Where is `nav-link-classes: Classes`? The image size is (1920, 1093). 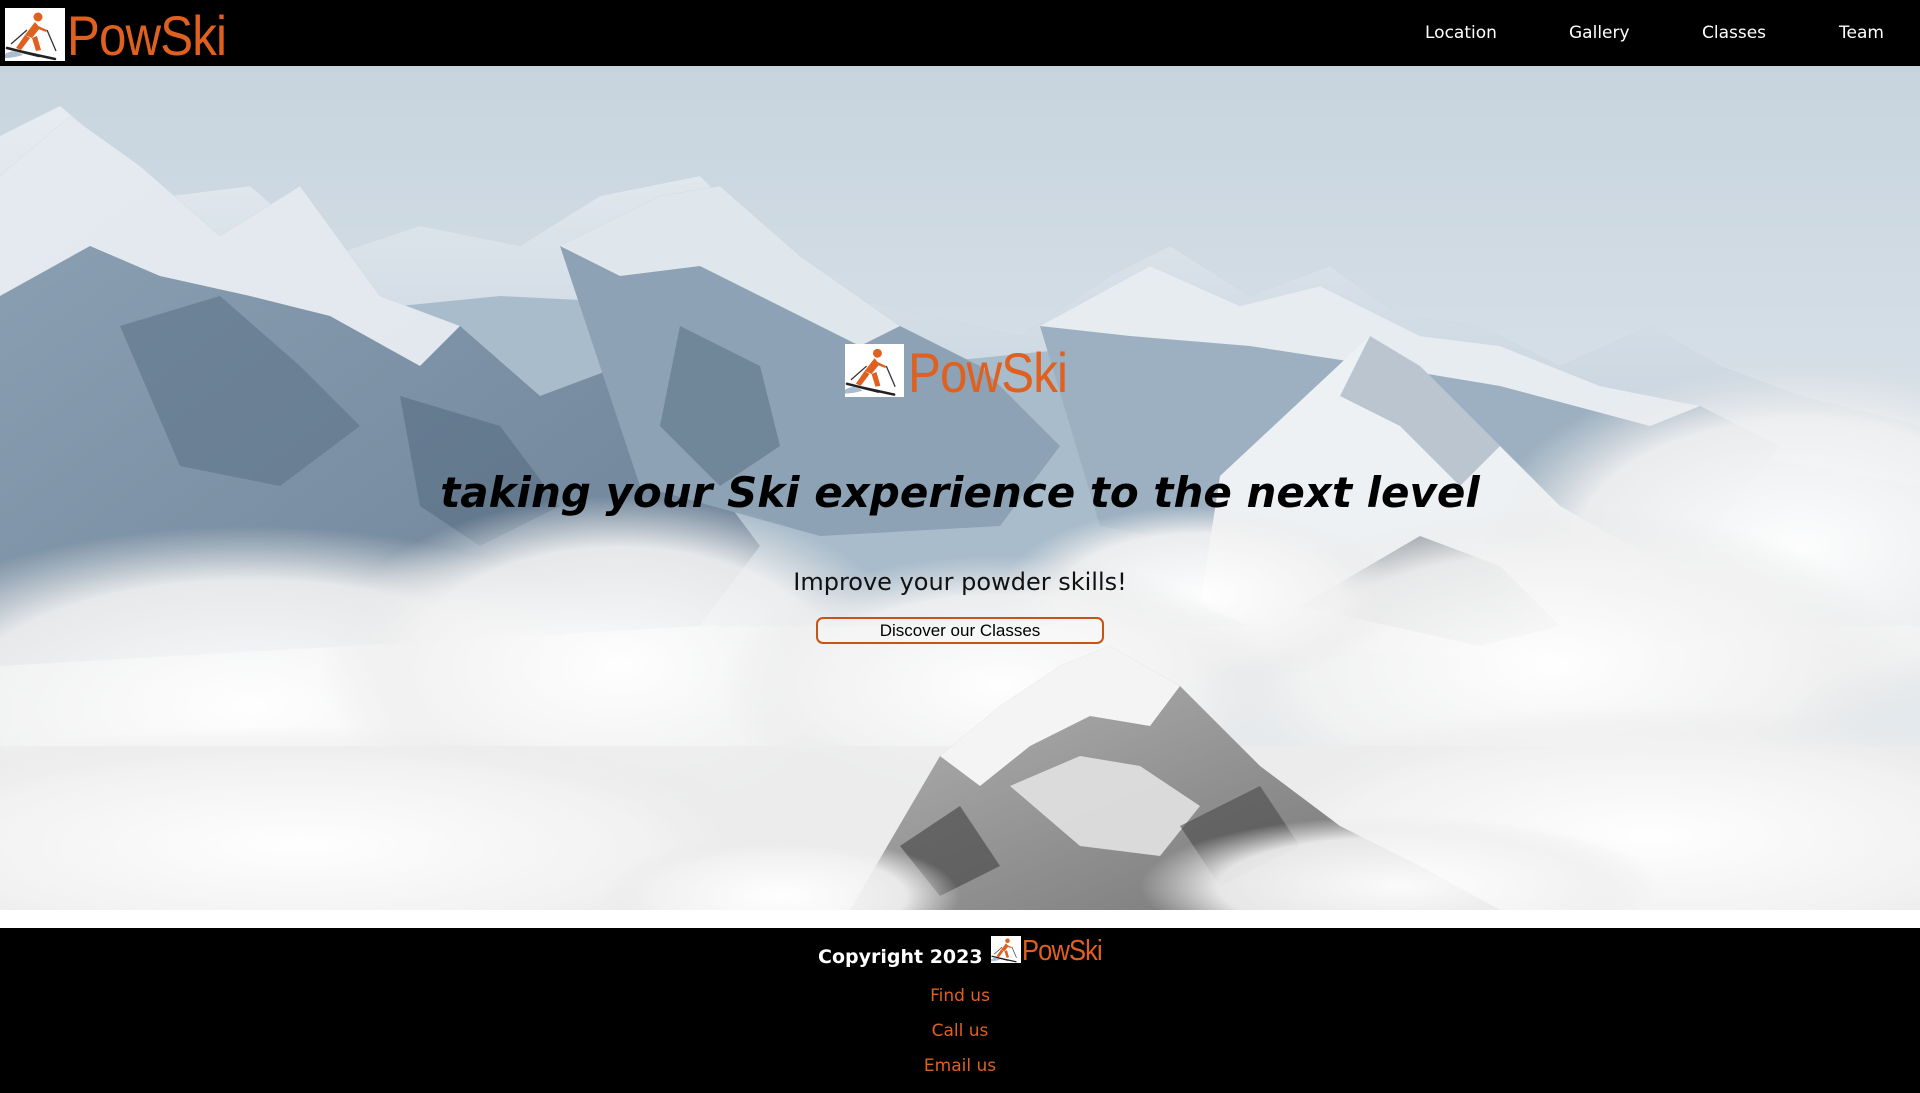 nav-link-classes: Classes is located at coordinates (1734, 33).